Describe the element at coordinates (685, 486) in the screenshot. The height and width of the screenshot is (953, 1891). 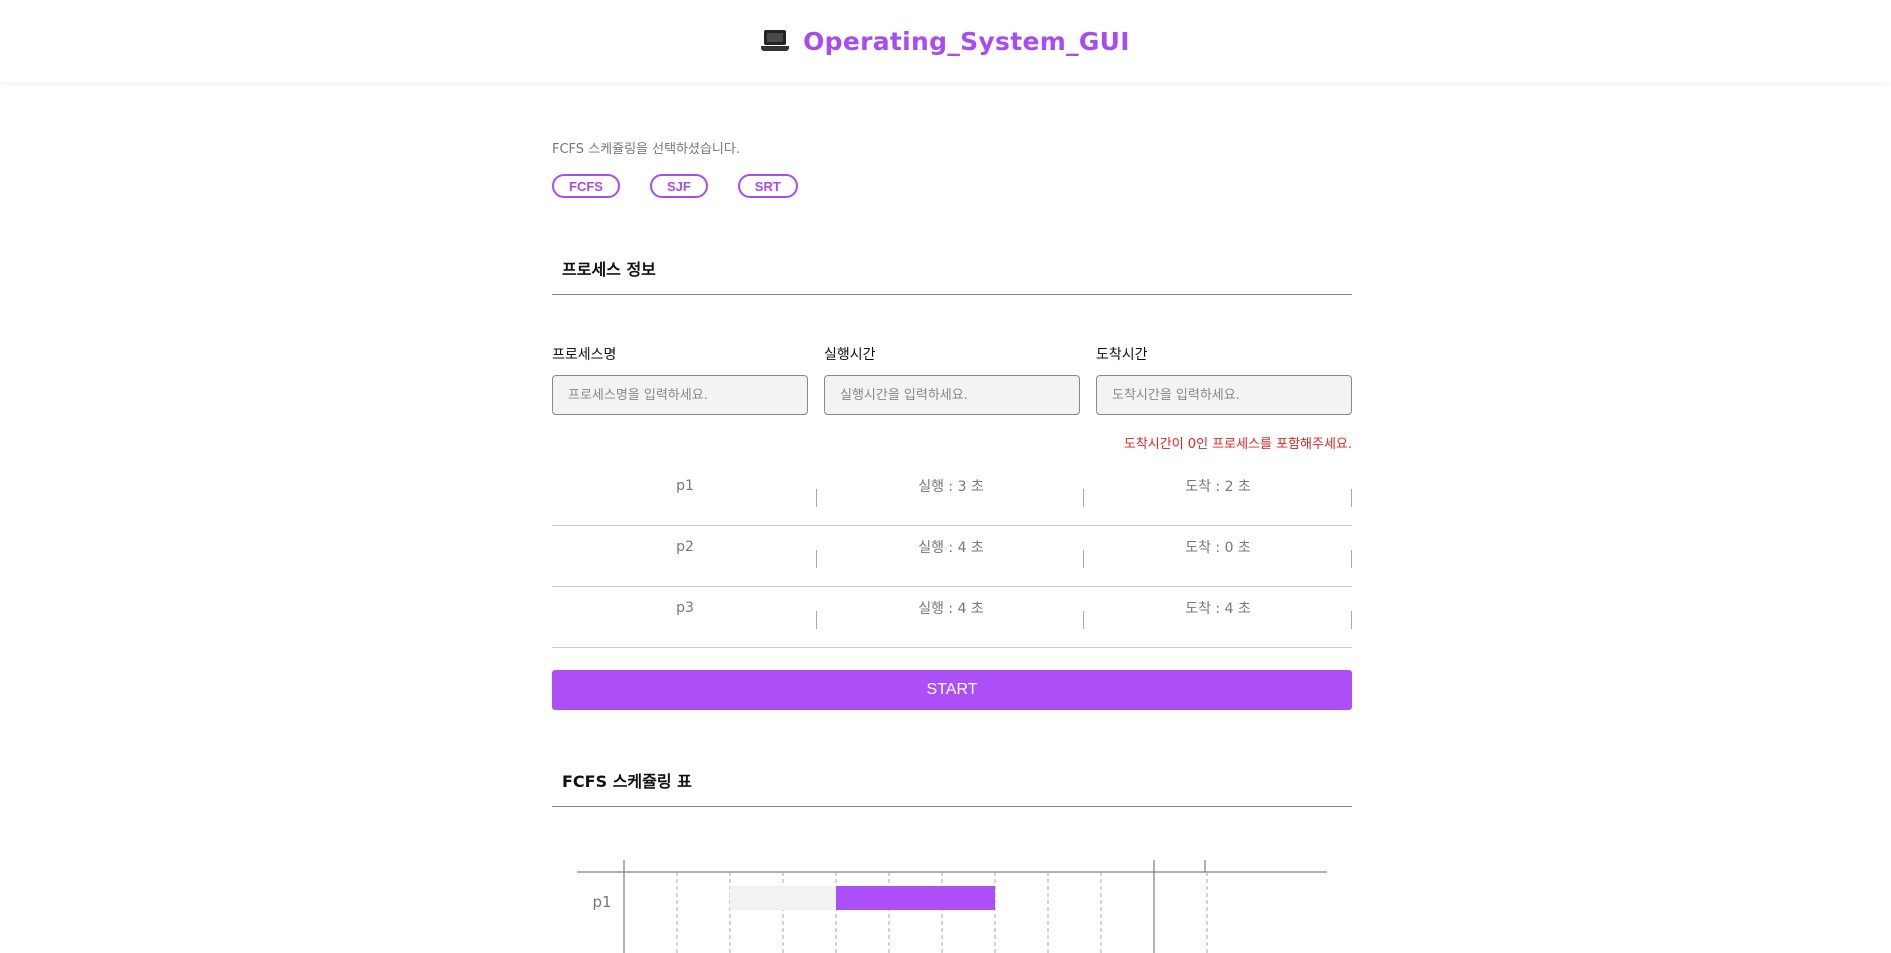
I see `process-name: p1` at that location.